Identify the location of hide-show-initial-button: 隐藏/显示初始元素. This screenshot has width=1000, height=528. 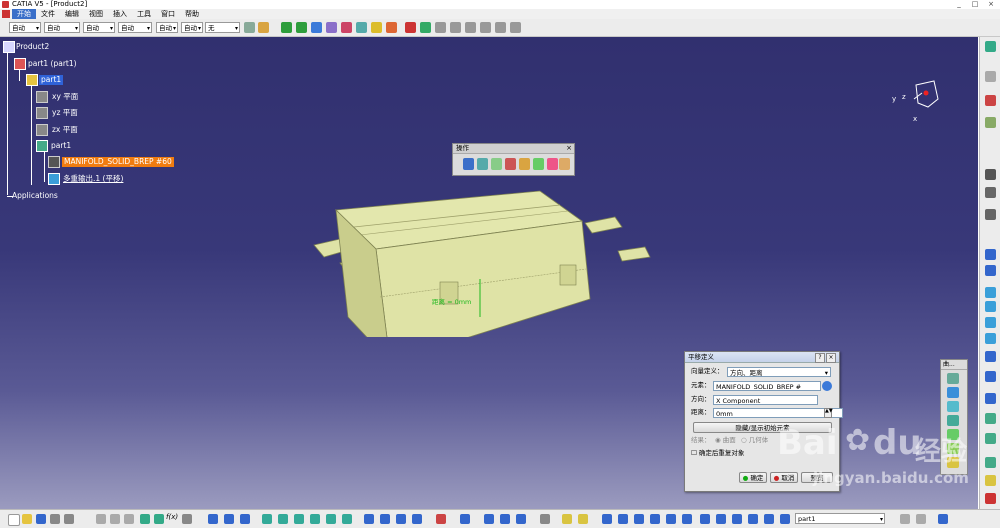
(762, 427).